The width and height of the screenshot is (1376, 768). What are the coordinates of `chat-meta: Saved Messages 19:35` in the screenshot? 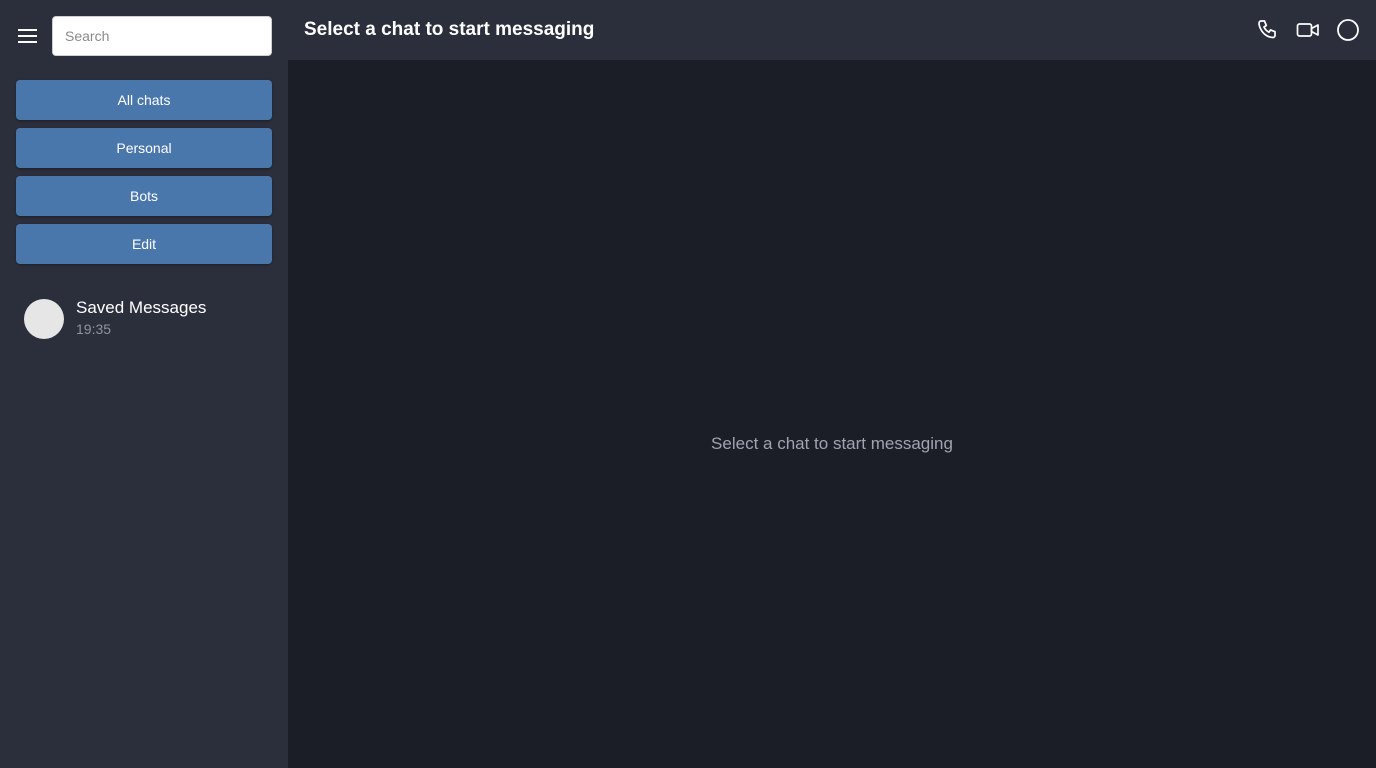 It's located at (141, 319).